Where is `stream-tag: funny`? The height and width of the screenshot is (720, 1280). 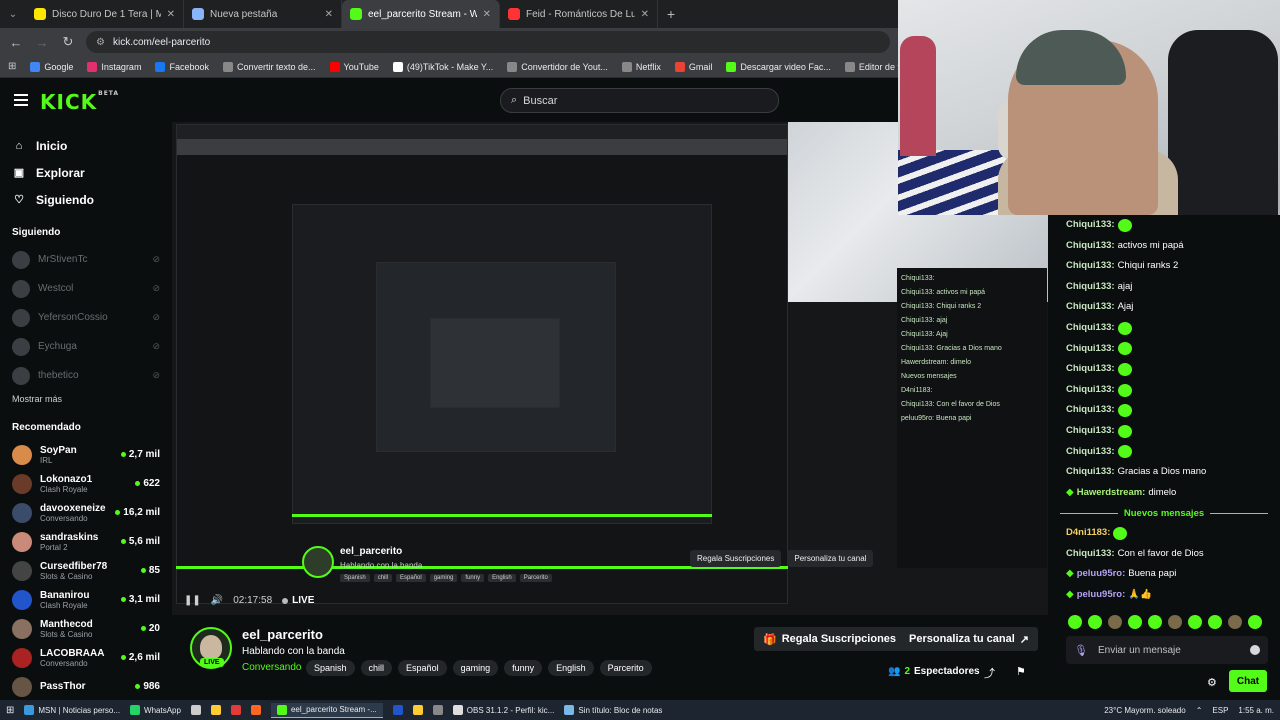
stream-tag: funny is located at coordinates (523, 668).